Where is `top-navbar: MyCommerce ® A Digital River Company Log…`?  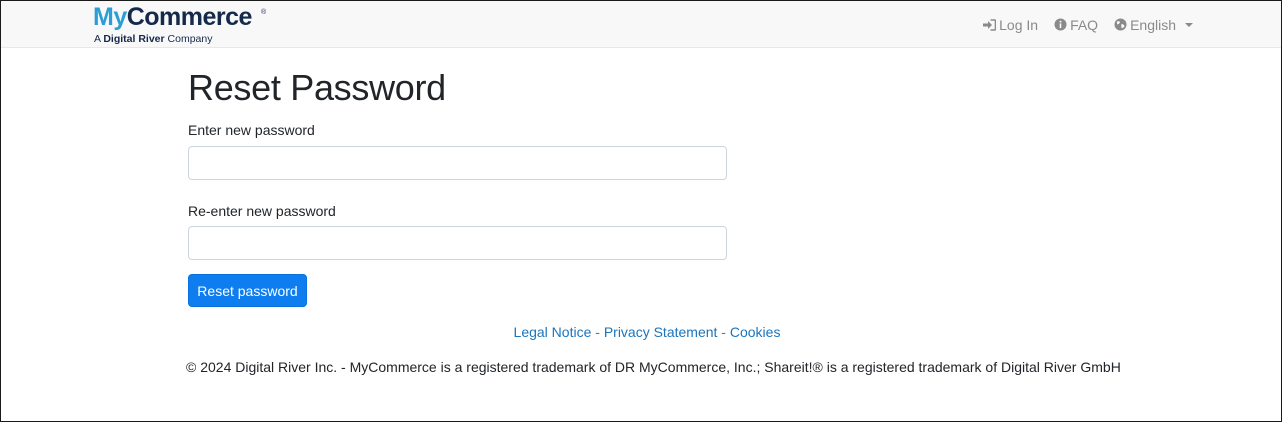
top-navbar: MyCommerce ® A Digital River Company Log… is located at coordinates (641, 24).